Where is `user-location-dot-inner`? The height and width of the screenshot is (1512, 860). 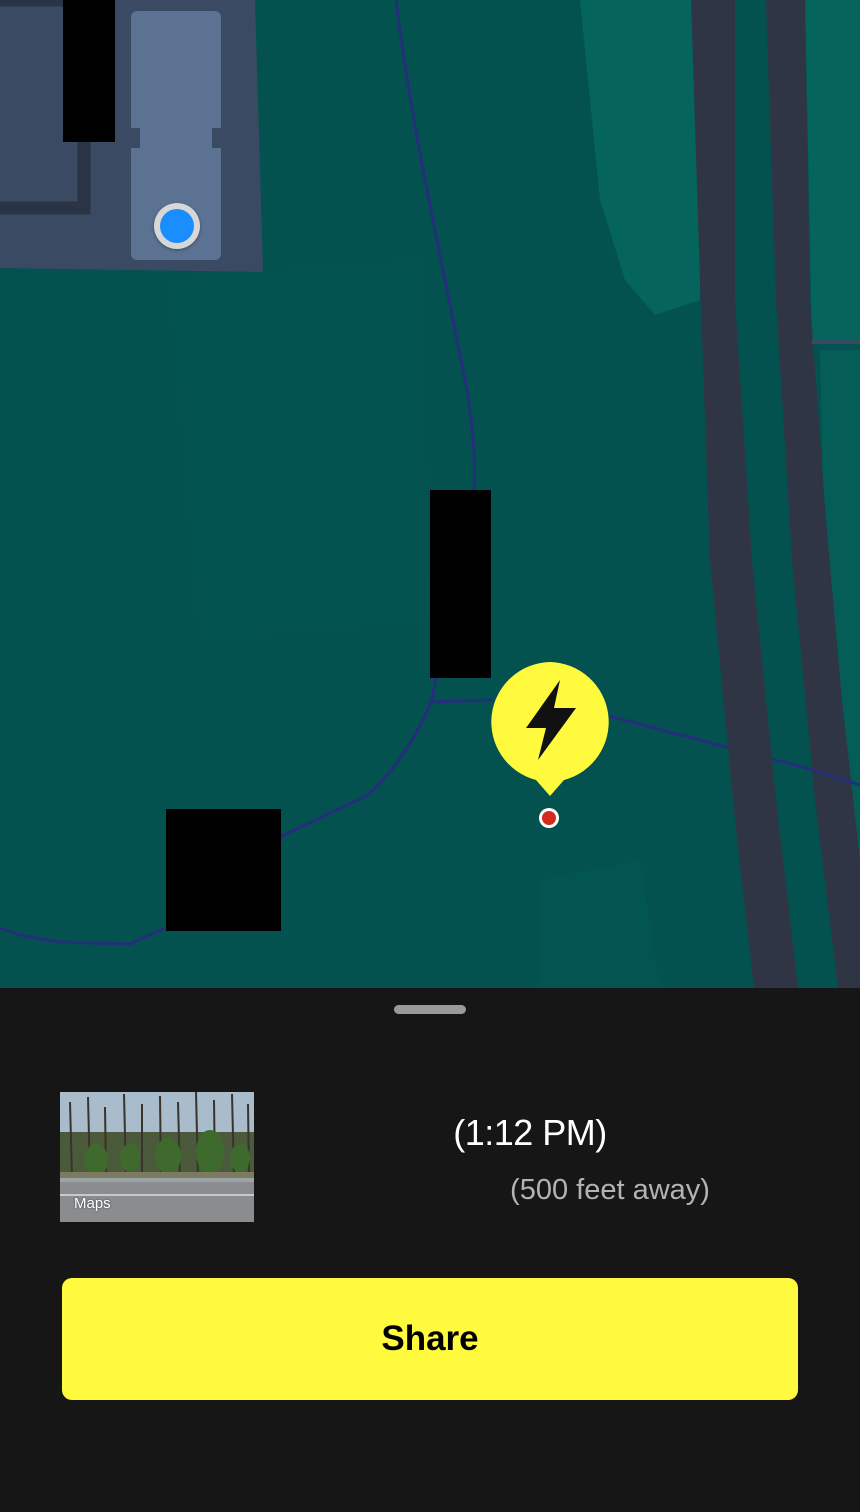 user-location-dot-inner is located at coordinates (177, 226).